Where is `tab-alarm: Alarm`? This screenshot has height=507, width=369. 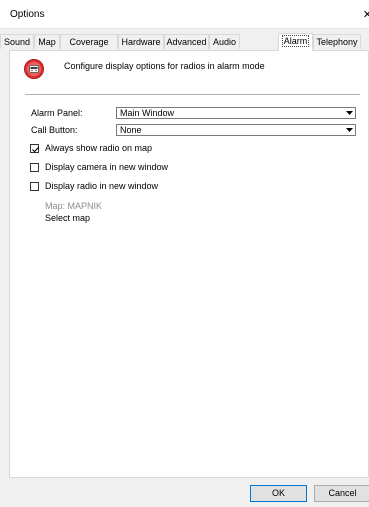
tab-alarm: Alarm is located at coordinates (295, 42).